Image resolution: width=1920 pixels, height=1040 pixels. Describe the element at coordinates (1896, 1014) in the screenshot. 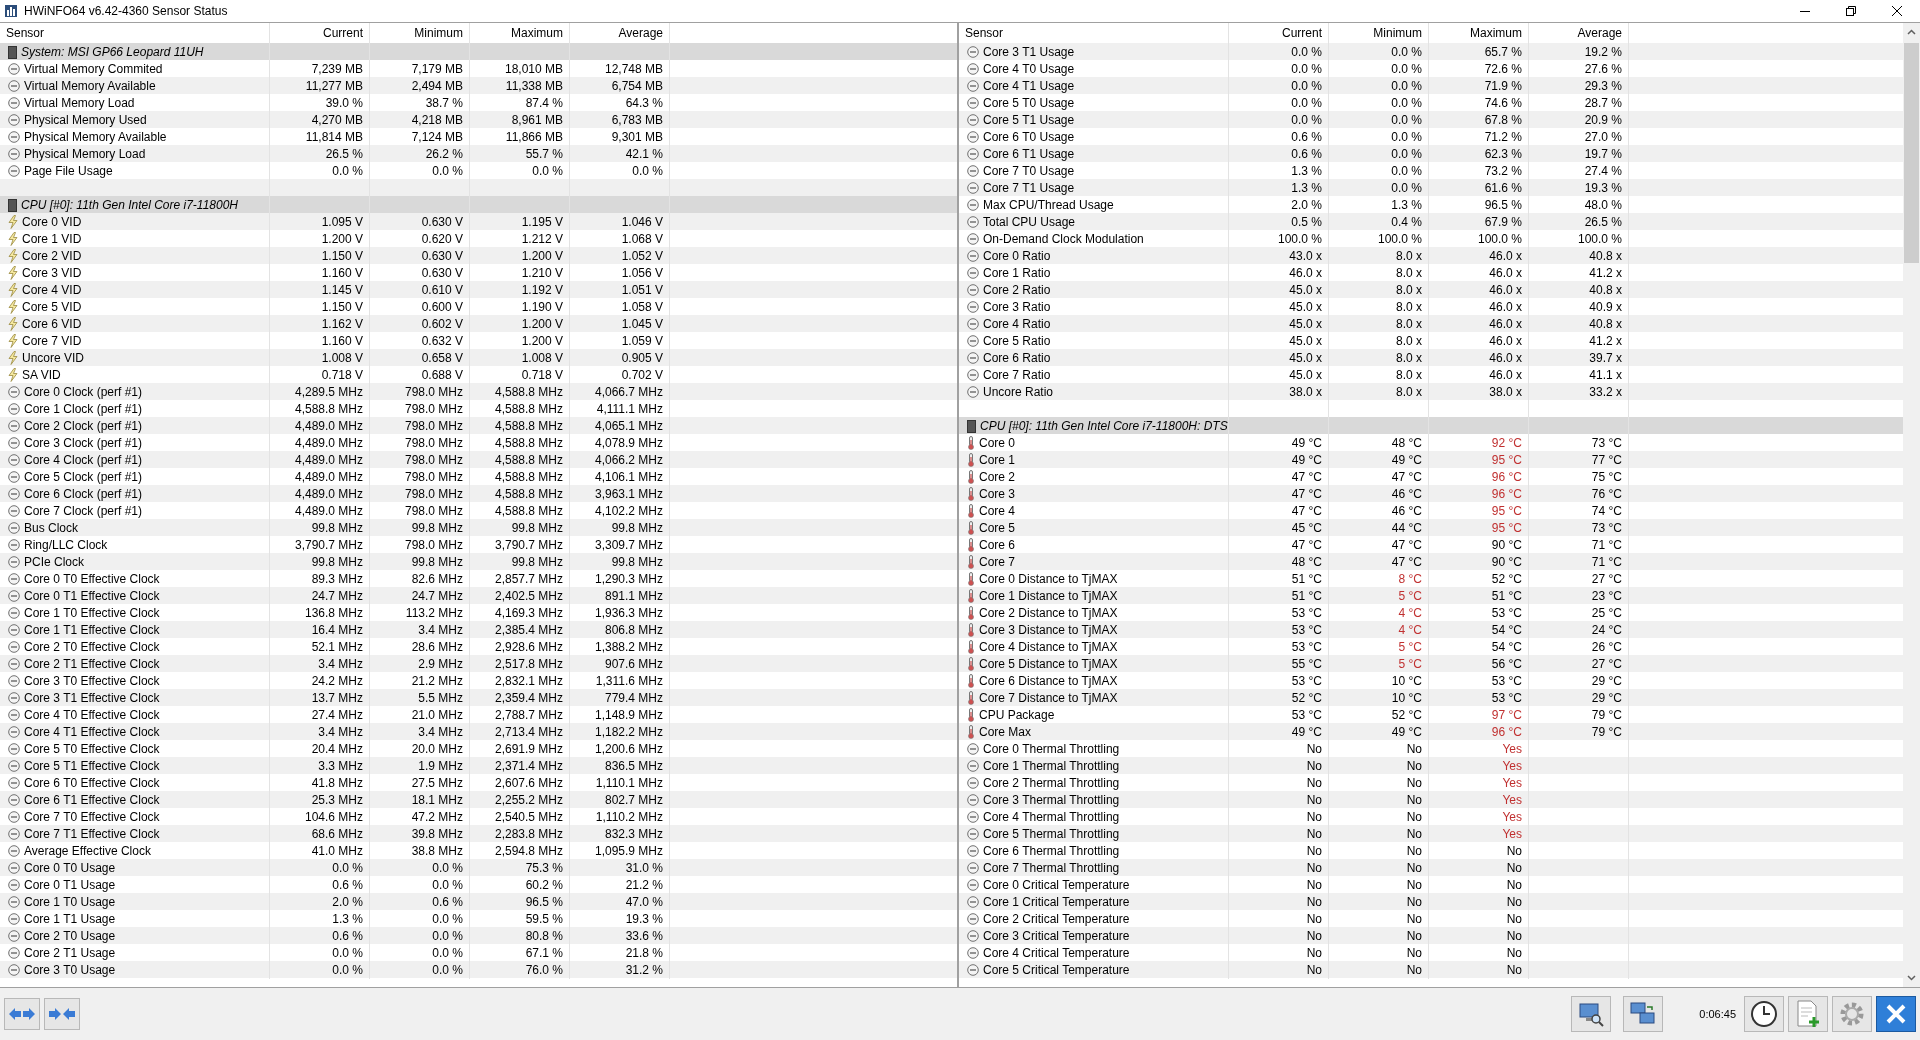

I see `exit-button` at that location.